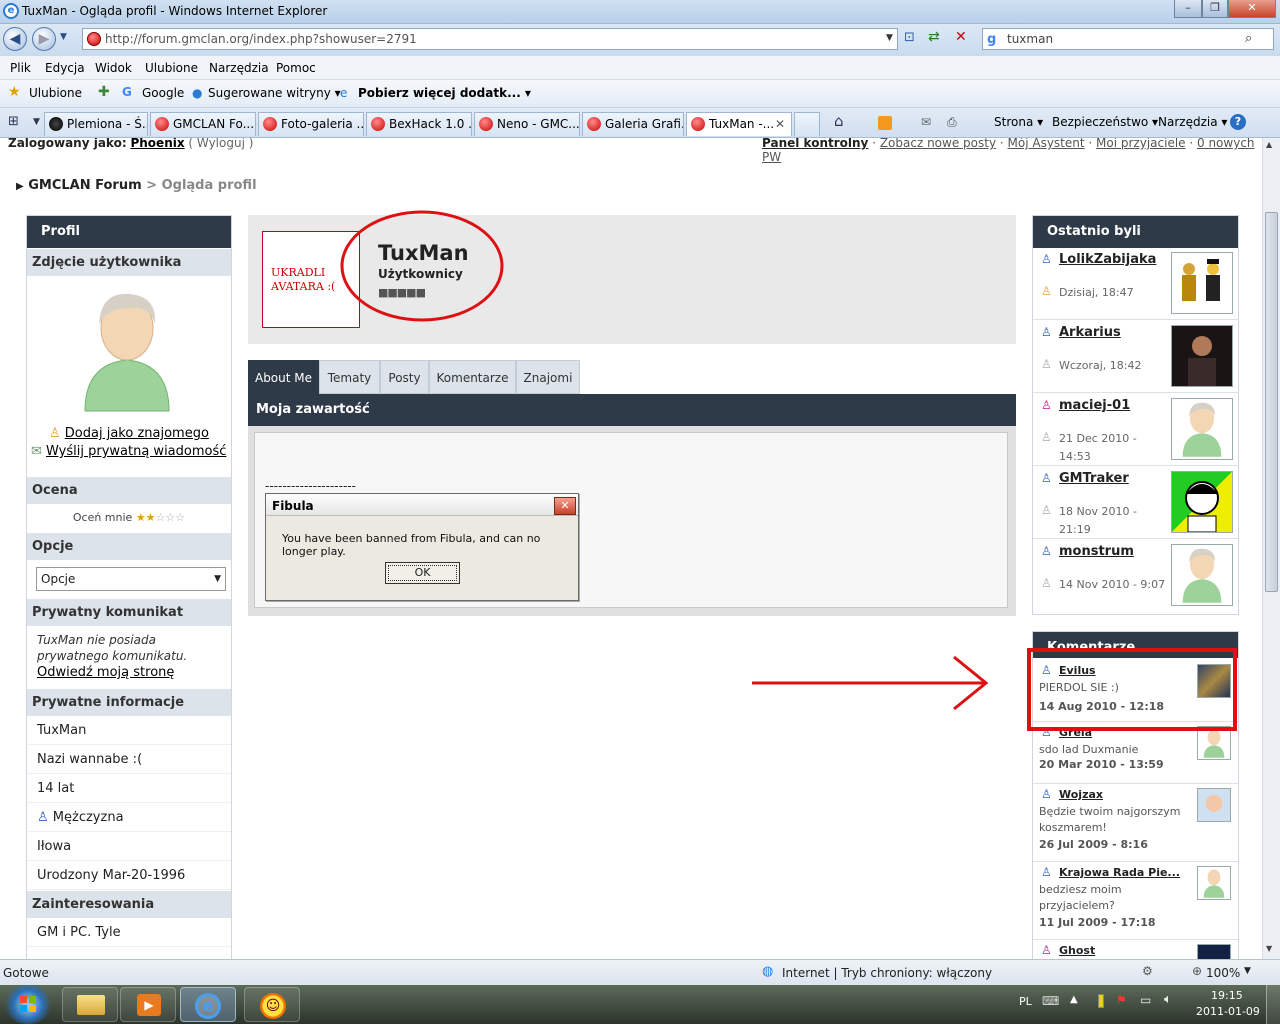  I want to click on scroll-down-icon: ▼, so click(1269, 948).